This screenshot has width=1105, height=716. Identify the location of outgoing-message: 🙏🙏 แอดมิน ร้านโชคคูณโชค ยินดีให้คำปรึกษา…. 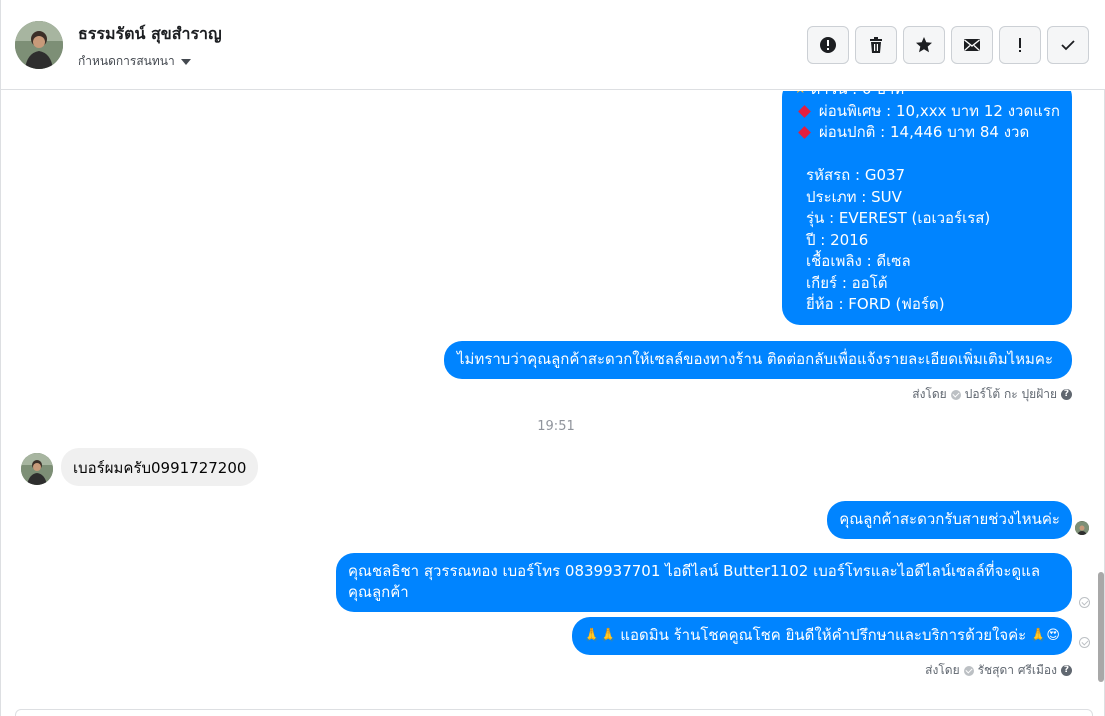
(821, 636).